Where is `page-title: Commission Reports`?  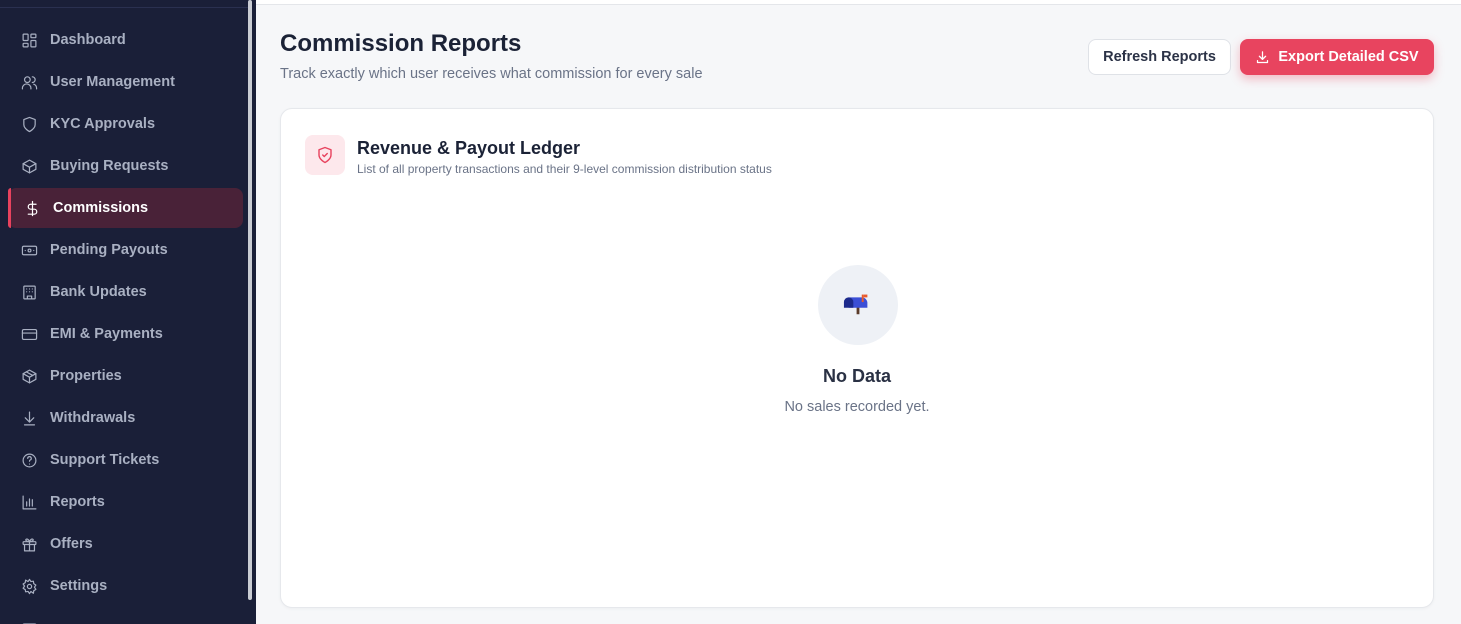
page-title: Commission Reports is located at coordinates (401, 43).